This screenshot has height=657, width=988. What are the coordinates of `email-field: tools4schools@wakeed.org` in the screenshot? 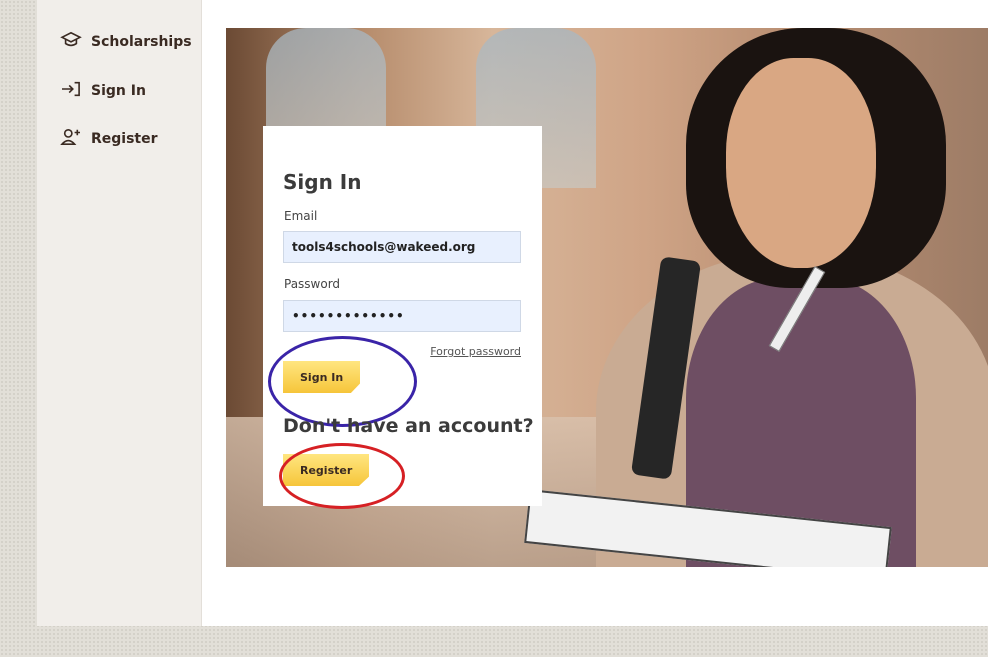 It's located at (402, 247).